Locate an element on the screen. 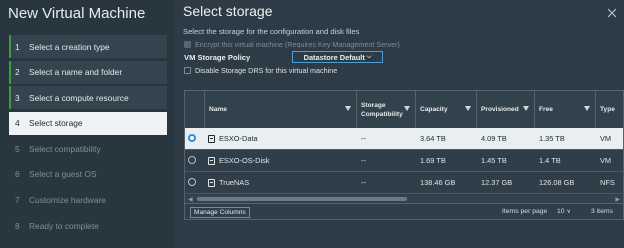 The width and height of the screenshot is (624, 248). items-per-page-label: Items per page is located at coordinates (525, 211).